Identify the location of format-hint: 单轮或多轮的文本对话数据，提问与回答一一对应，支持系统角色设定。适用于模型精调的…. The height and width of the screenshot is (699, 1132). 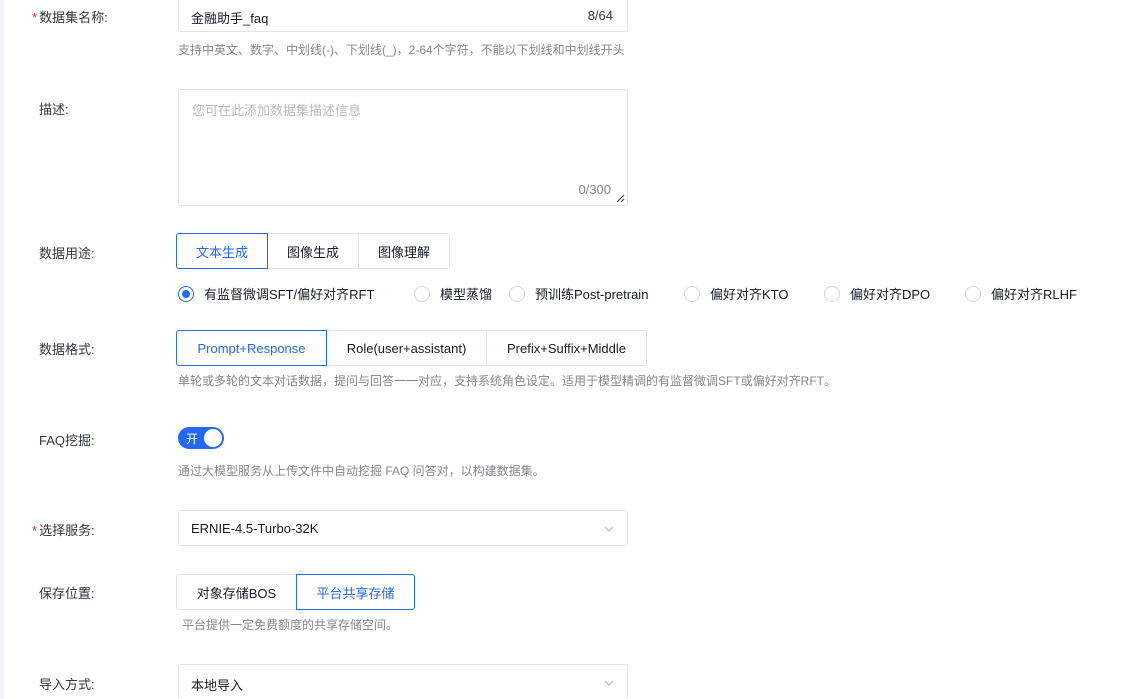
(507, 381).